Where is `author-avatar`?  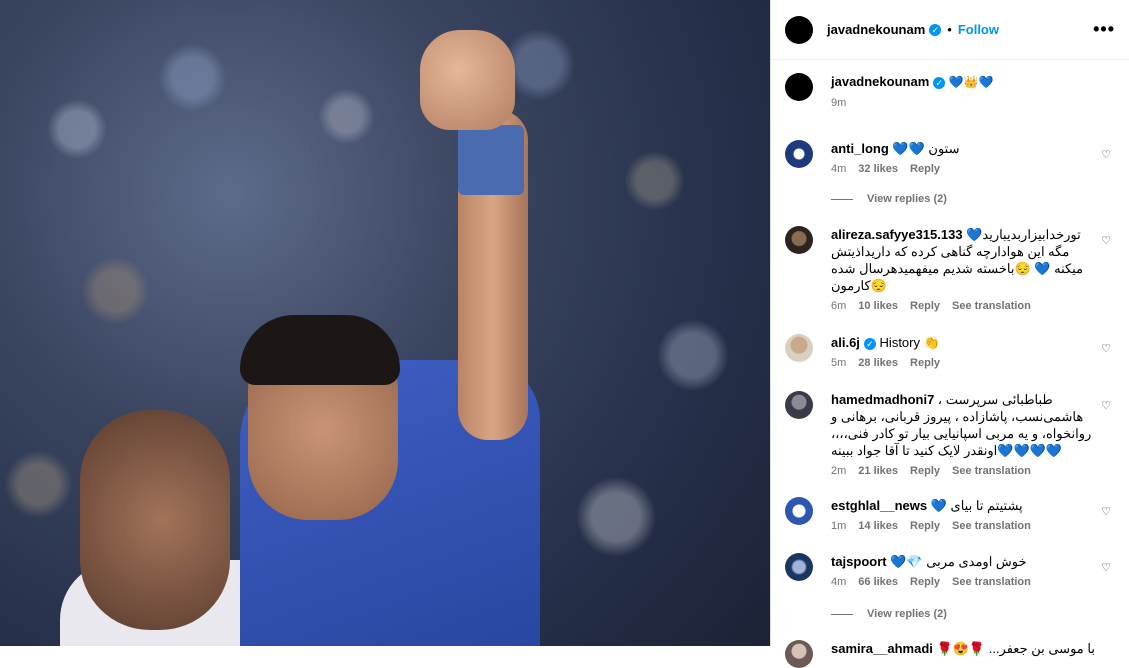 author-avatar is located at coordinates (799, 29).